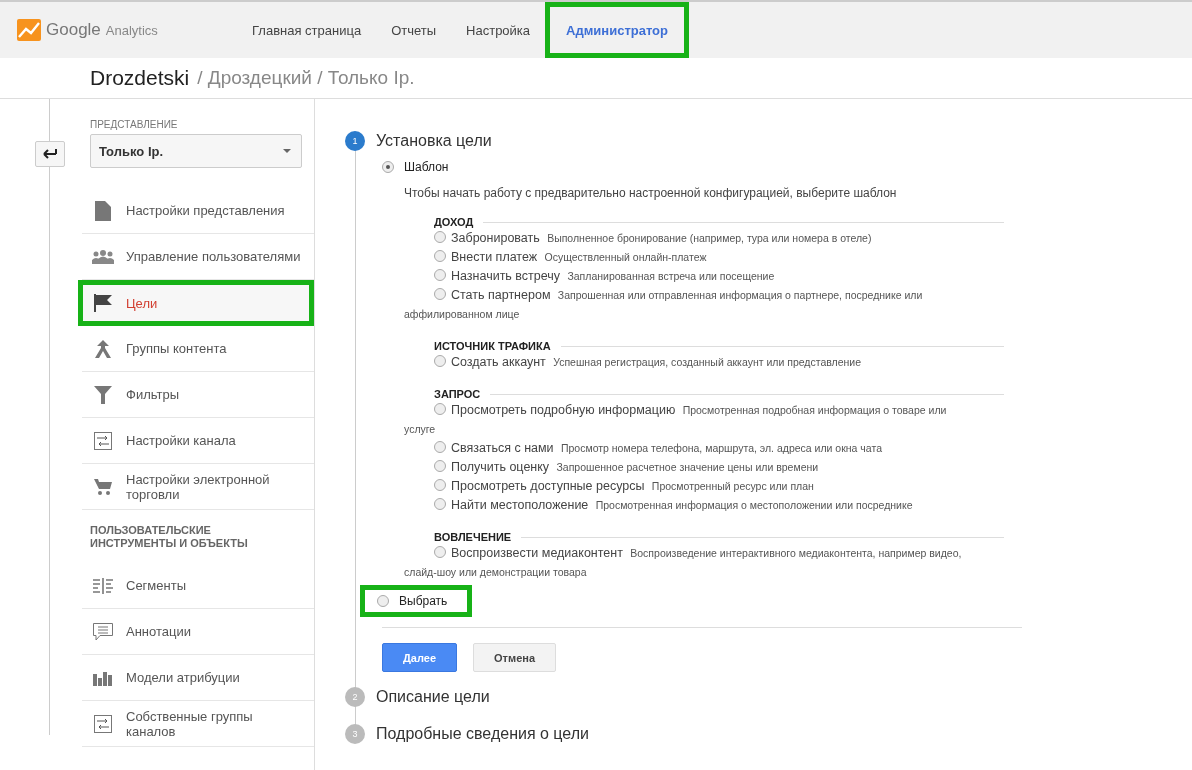  I want to click on merge-arrows-icon, so click(103, 348).